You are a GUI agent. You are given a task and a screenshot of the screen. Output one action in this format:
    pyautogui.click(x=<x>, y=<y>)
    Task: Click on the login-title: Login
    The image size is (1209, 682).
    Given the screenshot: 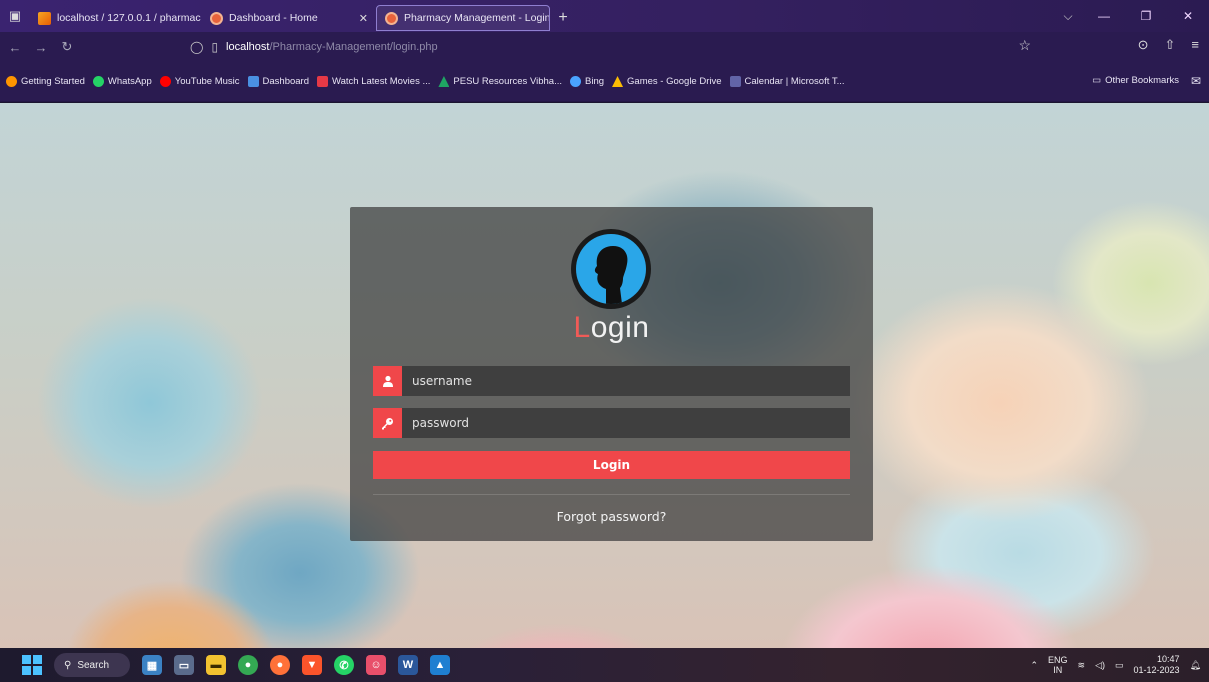 What is the action you would take?
    pyautogui.click(x=611, y=327)
    